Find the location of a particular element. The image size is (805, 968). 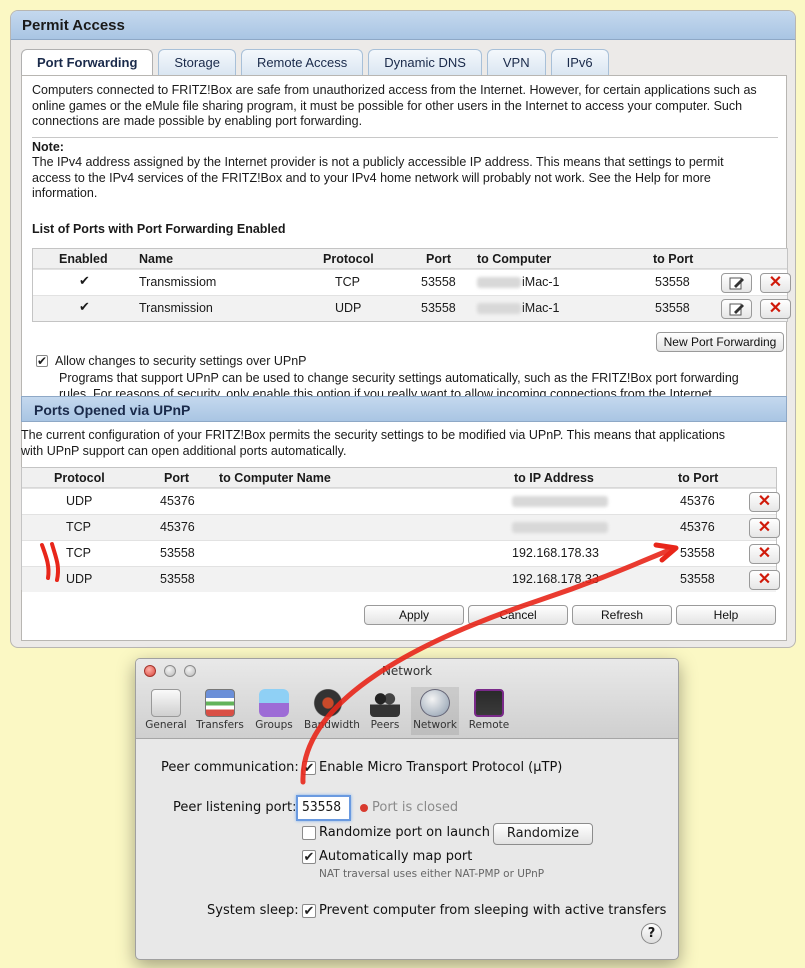

apply-button: Apply is located at coordinates (414, 615).